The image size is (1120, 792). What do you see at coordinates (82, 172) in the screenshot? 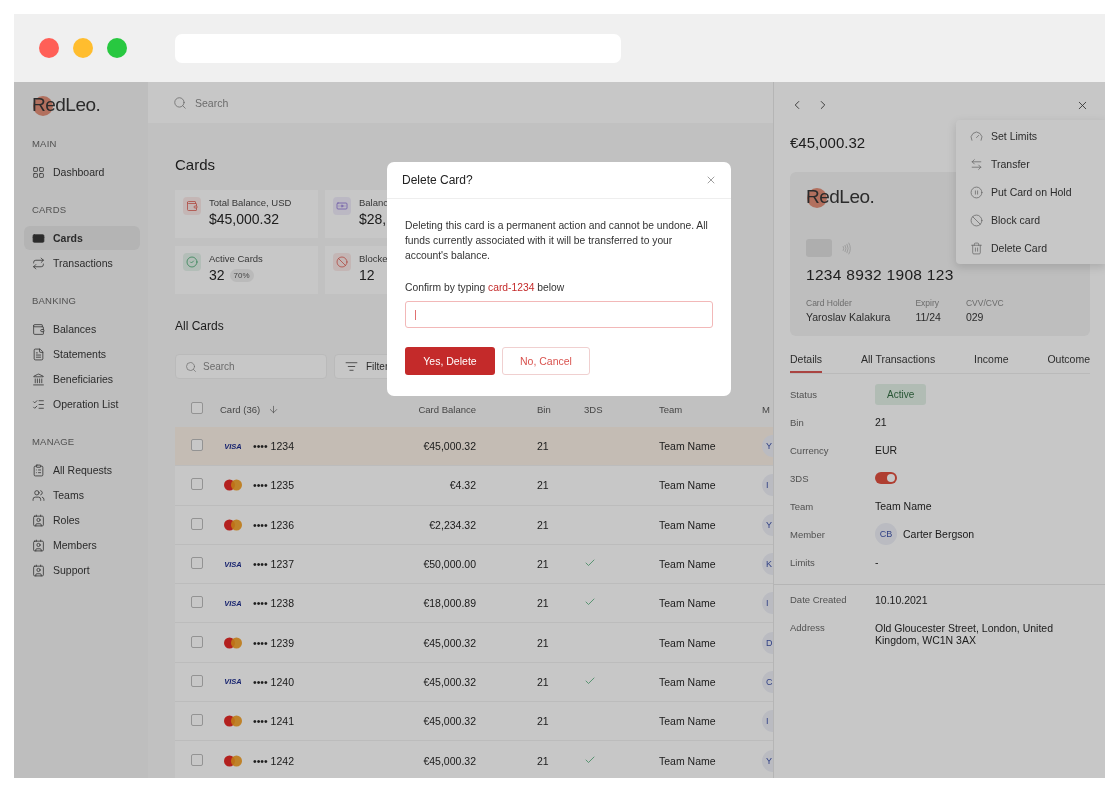
I see `nav-item: Dashboard` at bounding box center [82, 172].